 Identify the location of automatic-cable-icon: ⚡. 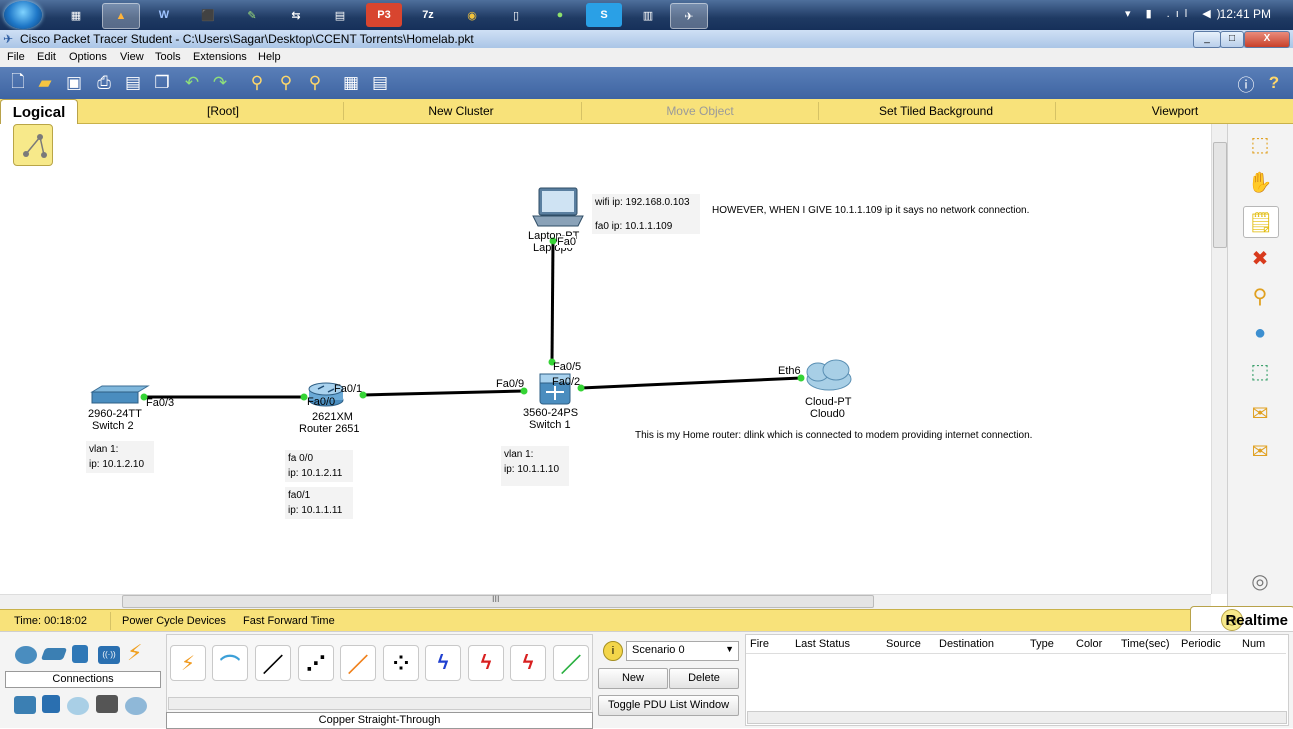
(188, 663).